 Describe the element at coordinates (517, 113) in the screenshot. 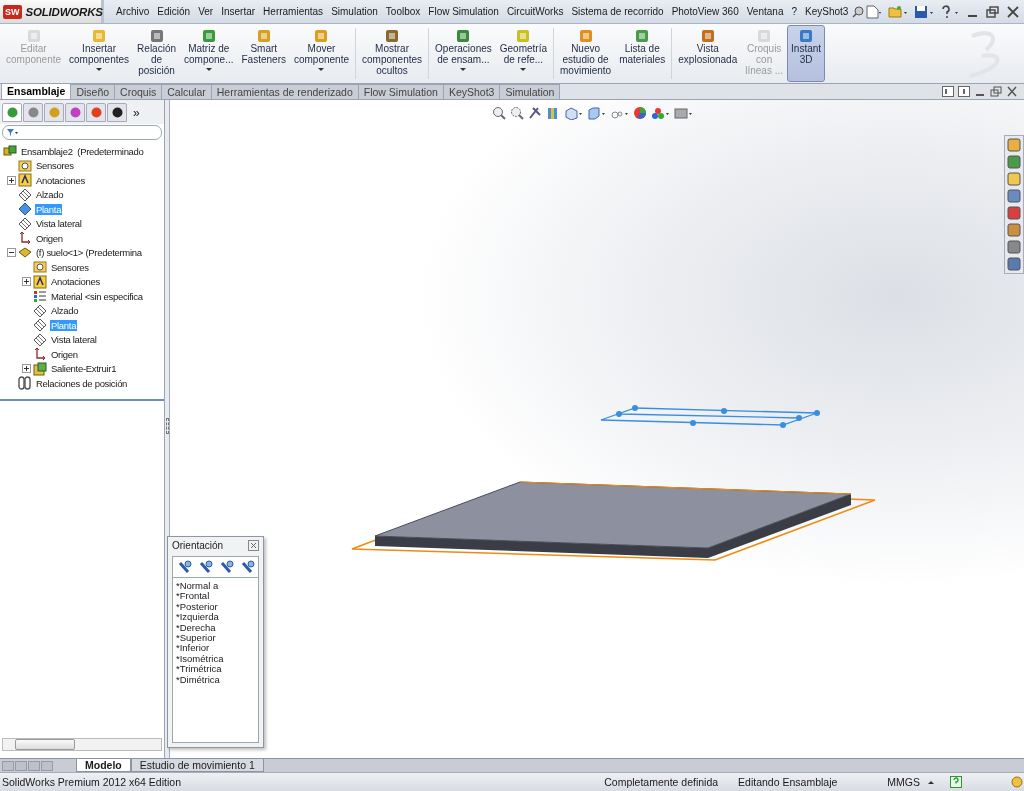

I see `zoom-area-icon` at that location.